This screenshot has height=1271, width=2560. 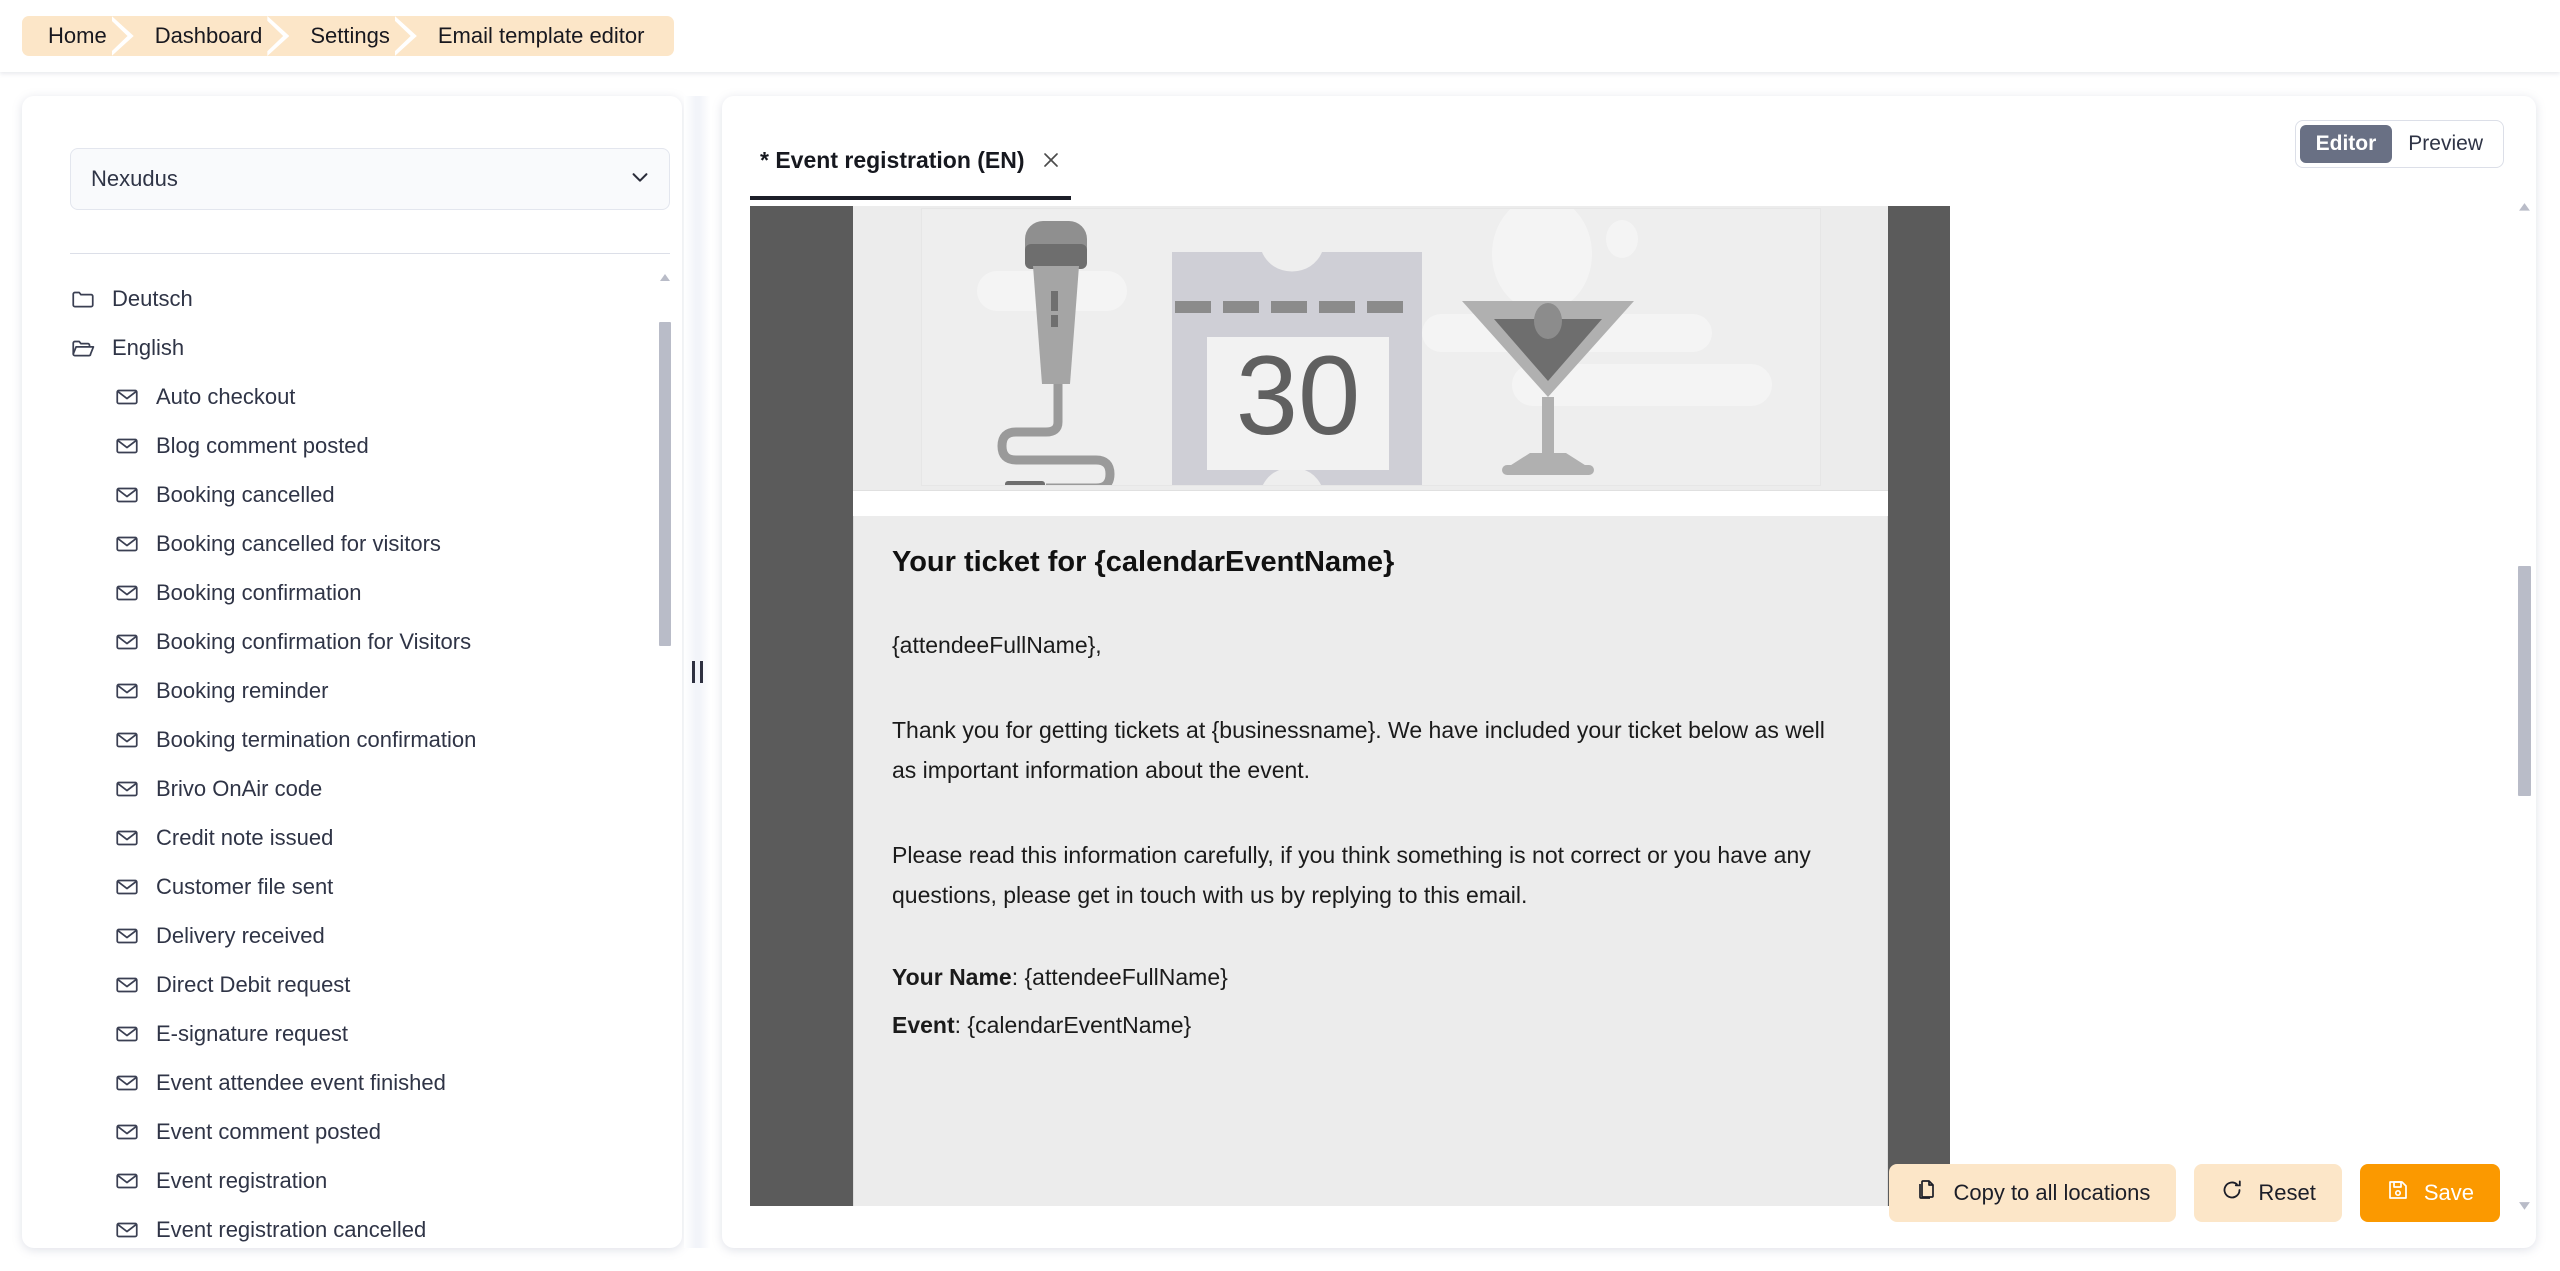 I want to click on panel-splitter, so click(x=697, y=672).